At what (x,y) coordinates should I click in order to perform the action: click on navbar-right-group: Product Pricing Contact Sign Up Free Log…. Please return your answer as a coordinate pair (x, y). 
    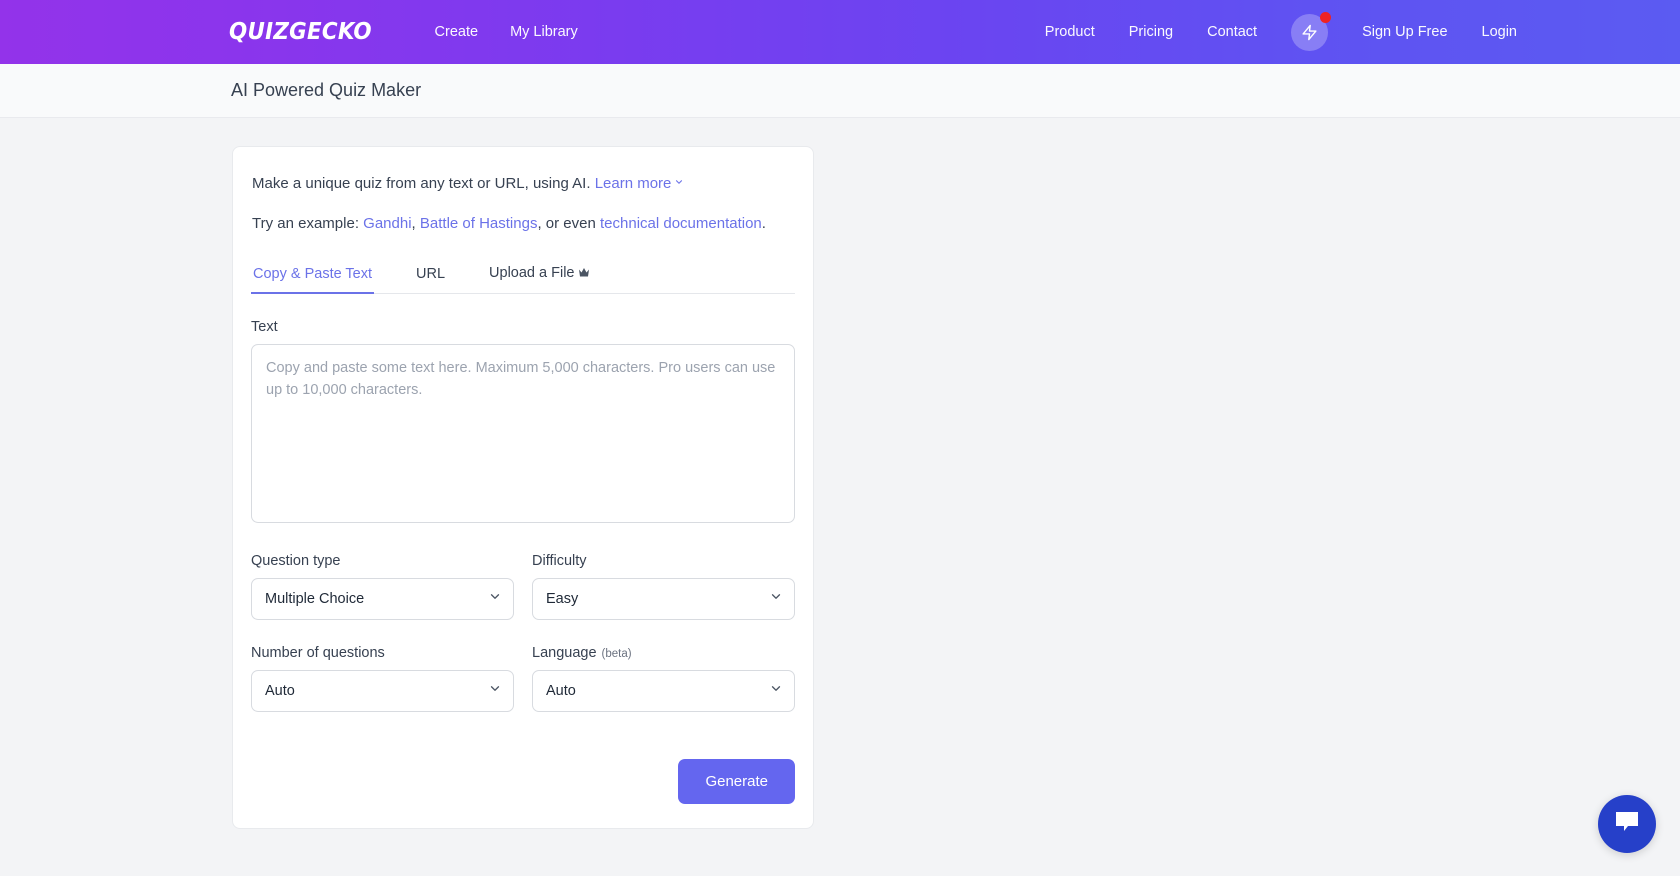
    Looking at the image, I should click on (1281, 31).